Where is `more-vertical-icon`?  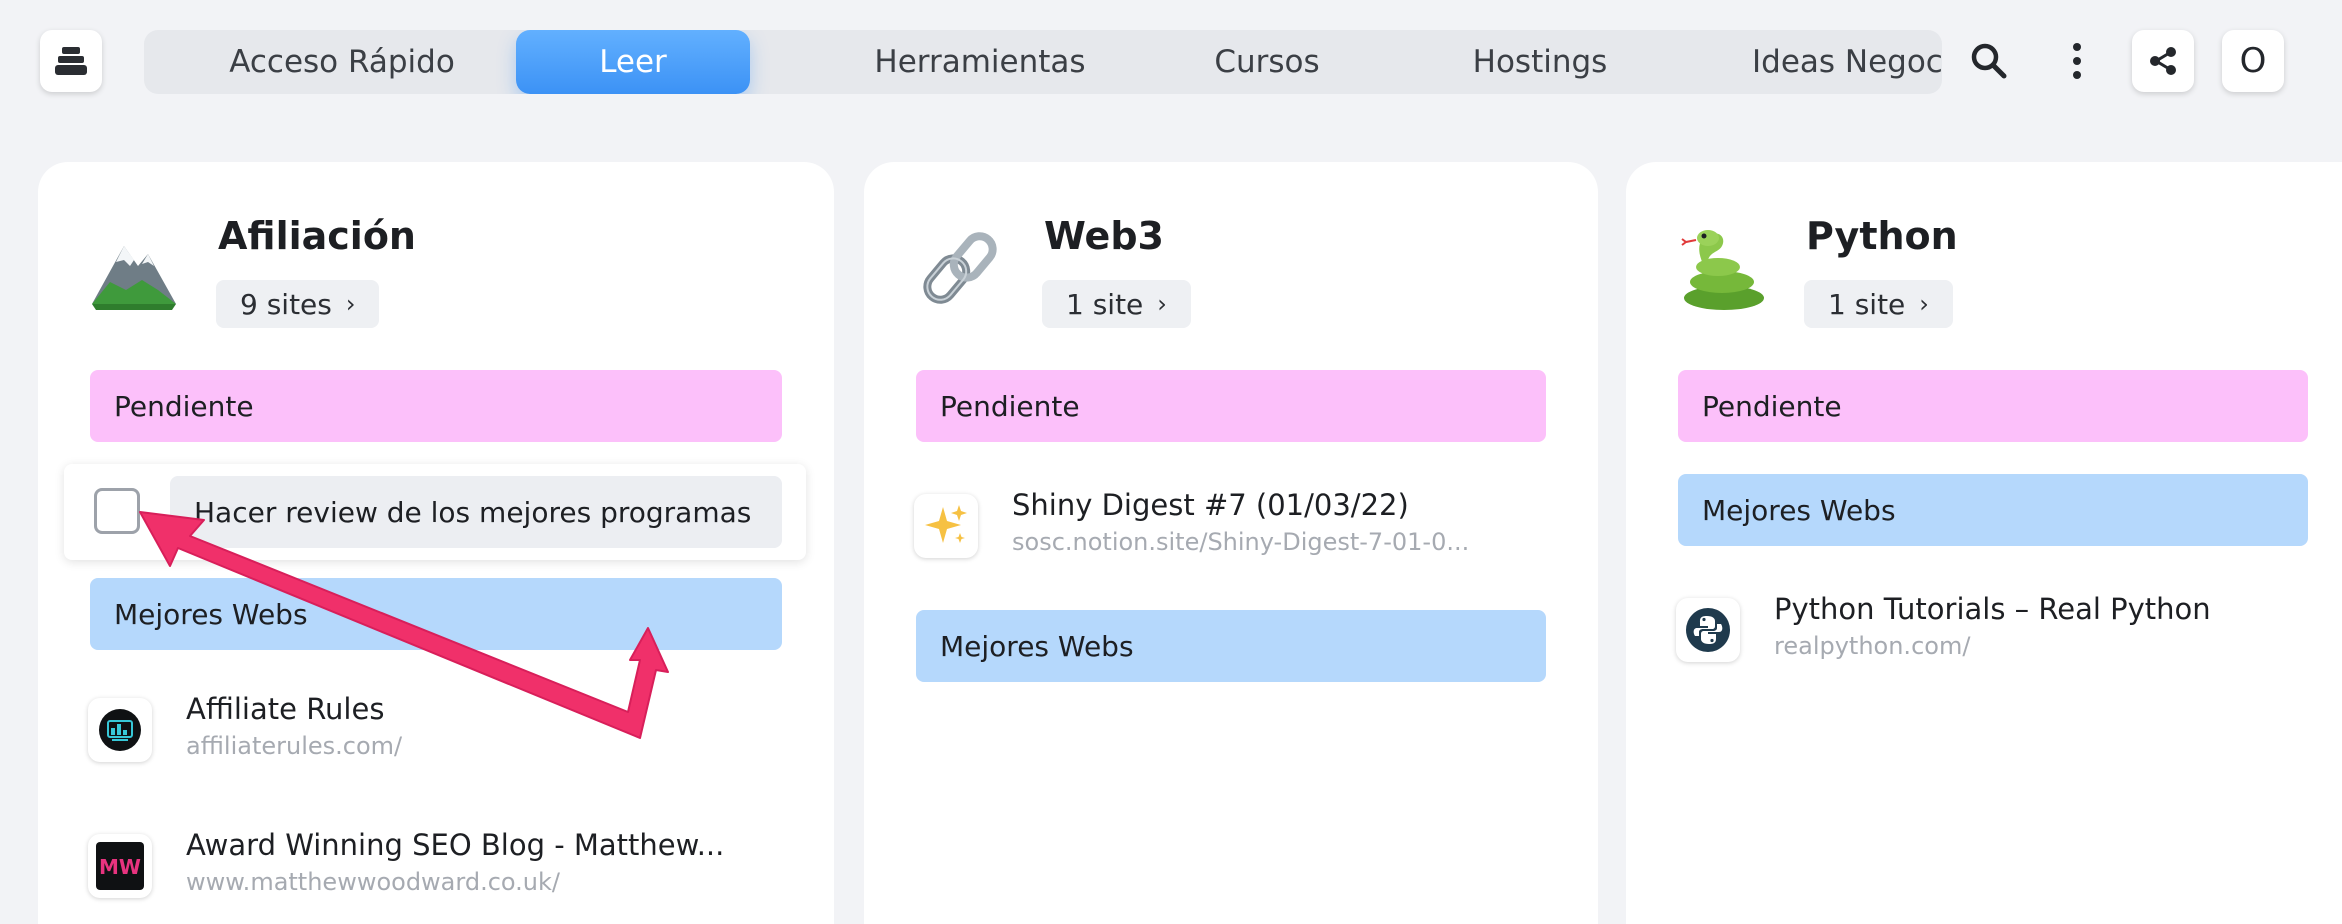 more-vertical-icon is located at coordinates (2077, 61).